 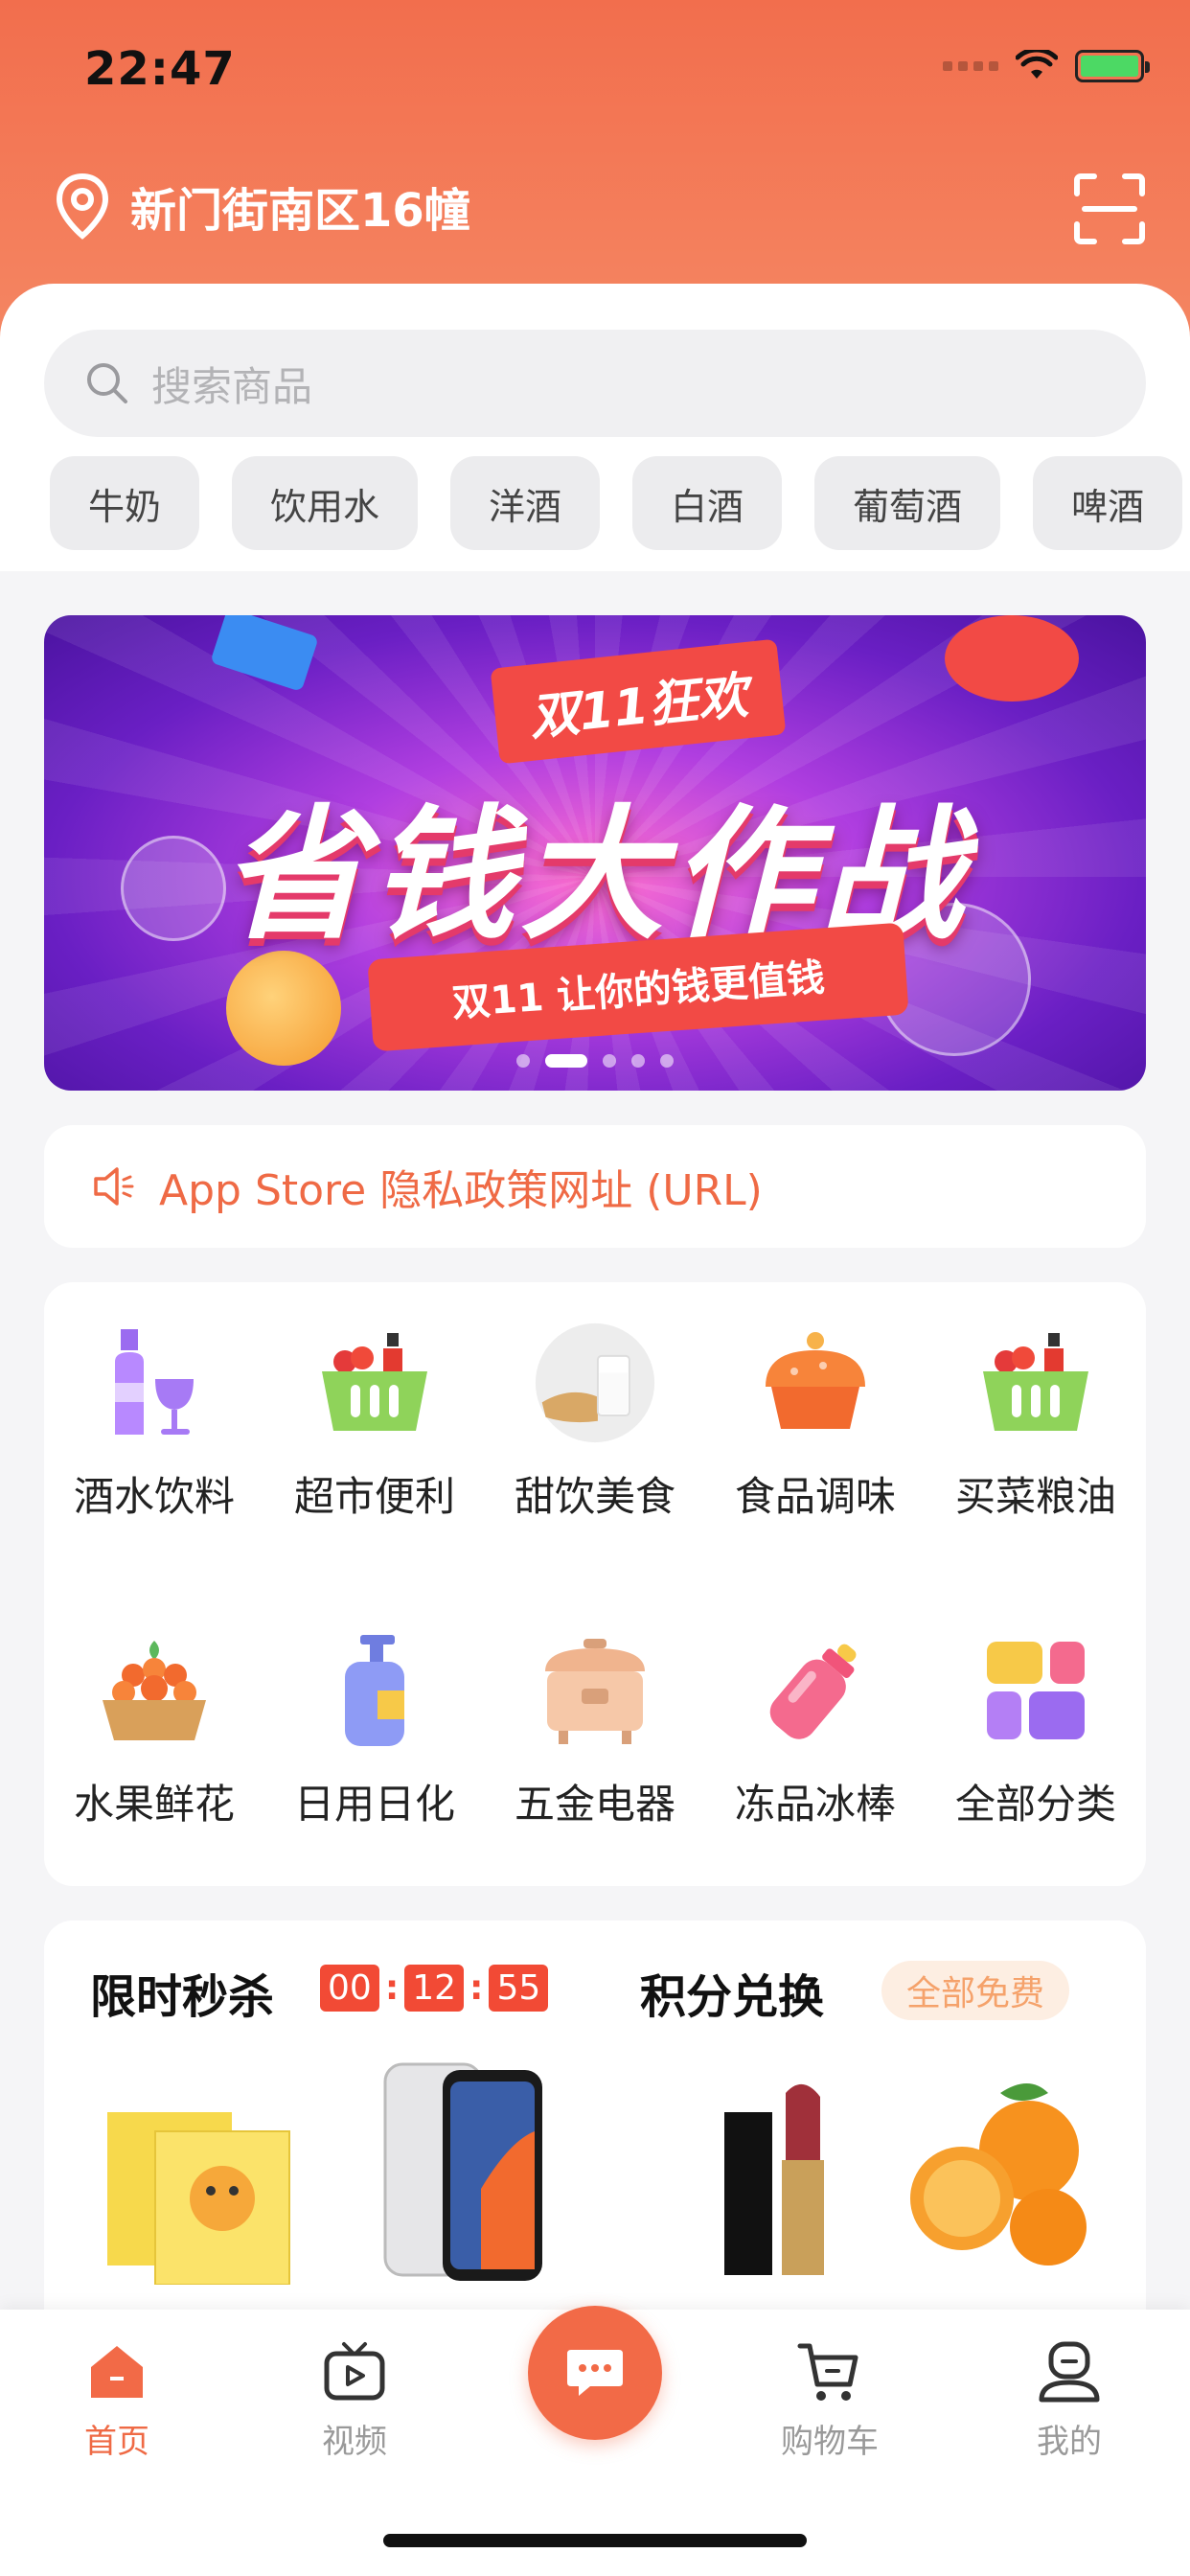 I want to click on search-panel: 搜索商品 牛奶 饮用水 洋酒 白酒 葡萄酒 啤酒, so click(x=595, y=427).